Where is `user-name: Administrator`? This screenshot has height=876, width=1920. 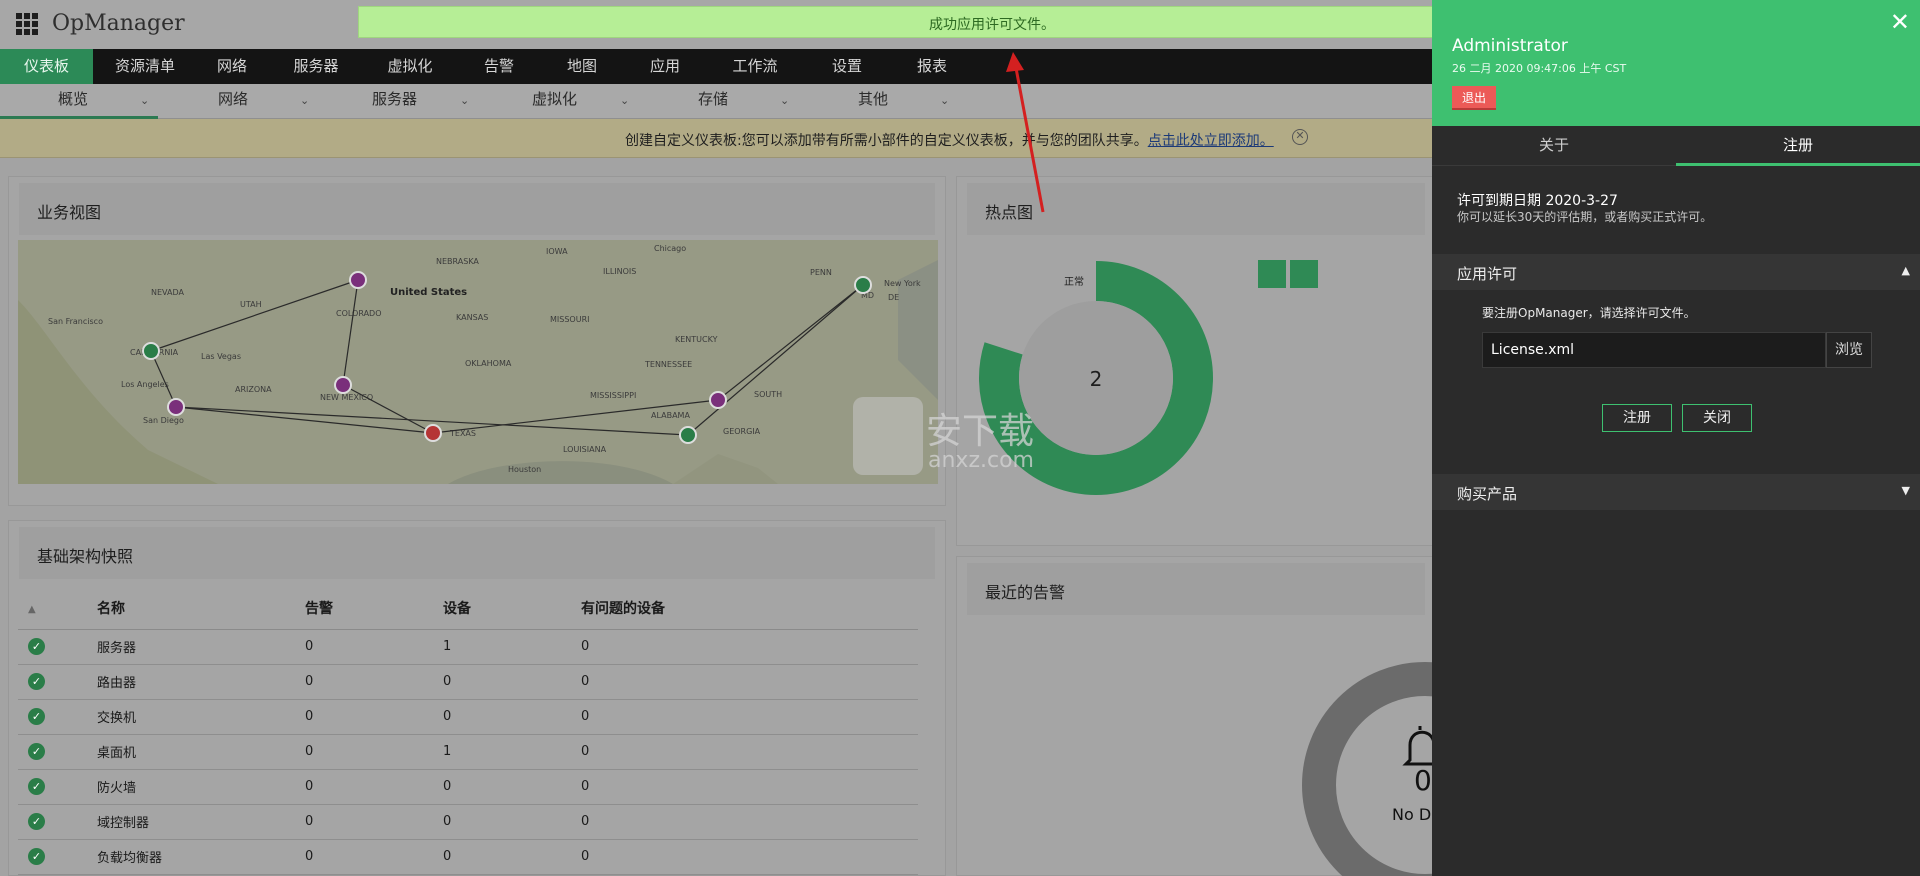 user-name: Administrator is located at coordinates (1510, 46).